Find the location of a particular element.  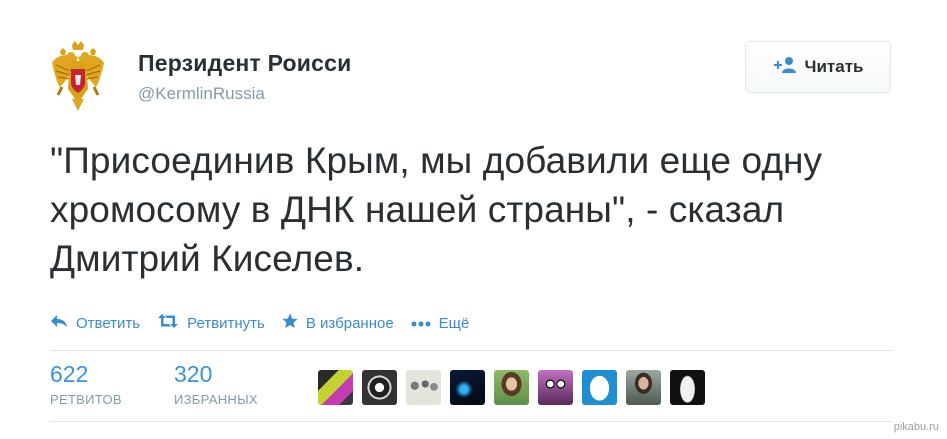

author-avatar-coat-of-arms-icon is located at coordinates (78, 77).